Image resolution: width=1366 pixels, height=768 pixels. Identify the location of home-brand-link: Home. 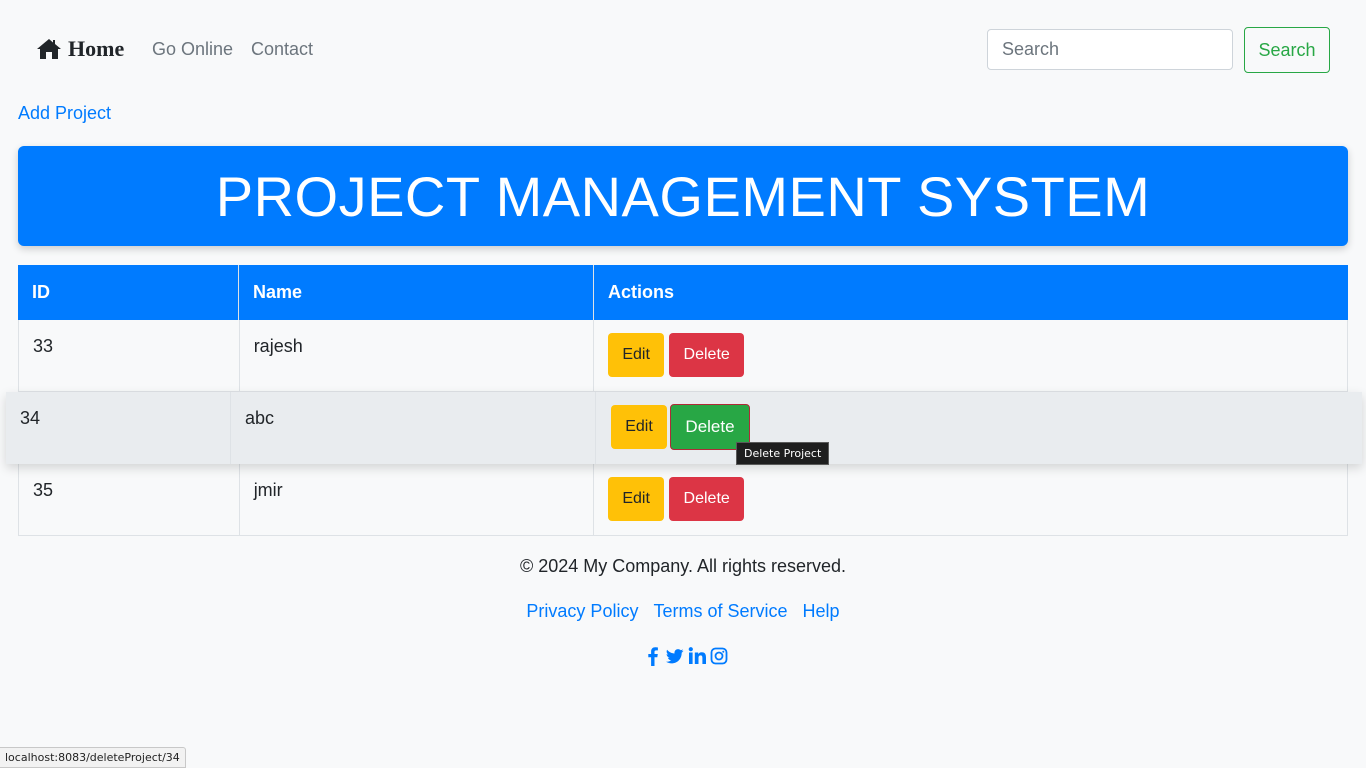
(80, 49).